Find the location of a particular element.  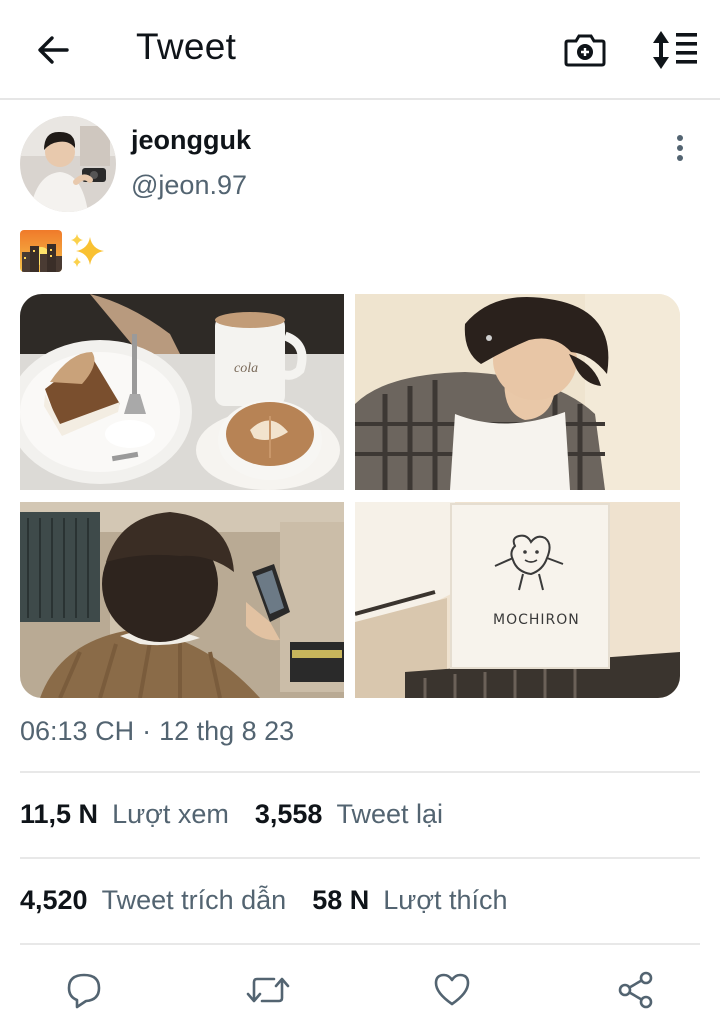

quotes-label: Tweet trích dẫn is located at coordinates (194, 900).